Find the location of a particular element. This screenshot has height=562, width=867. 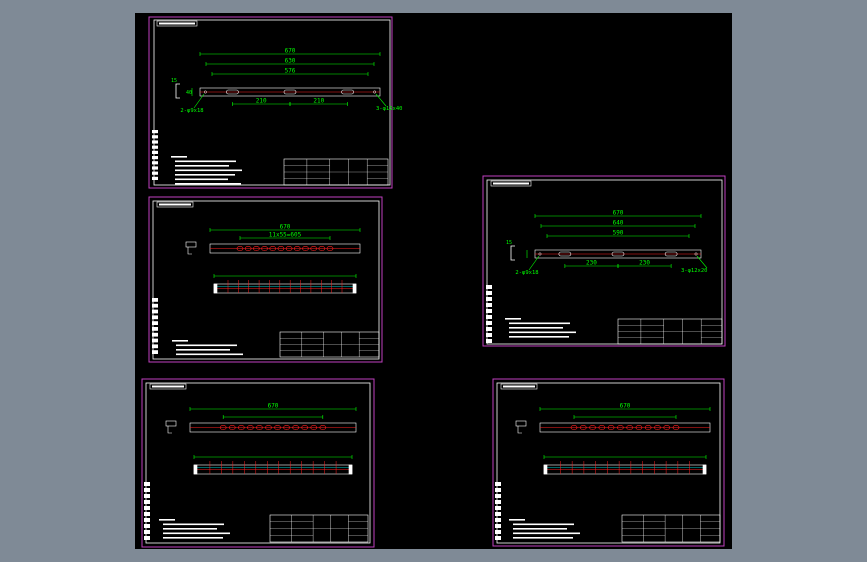

mid-dim-label: 630 is located at coordinates (290, 61).